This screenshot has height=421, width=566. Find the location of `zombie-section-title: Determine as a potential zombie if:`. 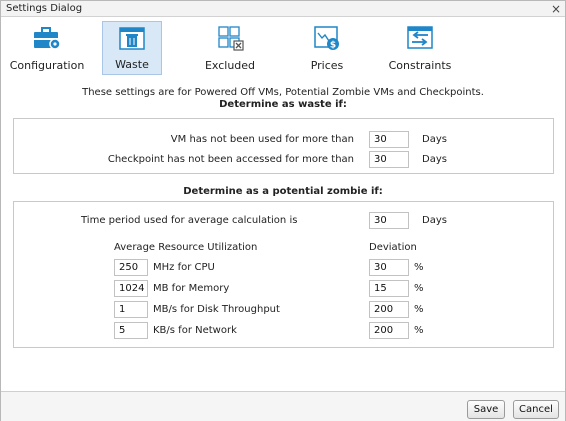

zombie-section-title: Determine as a potential zombie if: is located at coordinates (283, 191).